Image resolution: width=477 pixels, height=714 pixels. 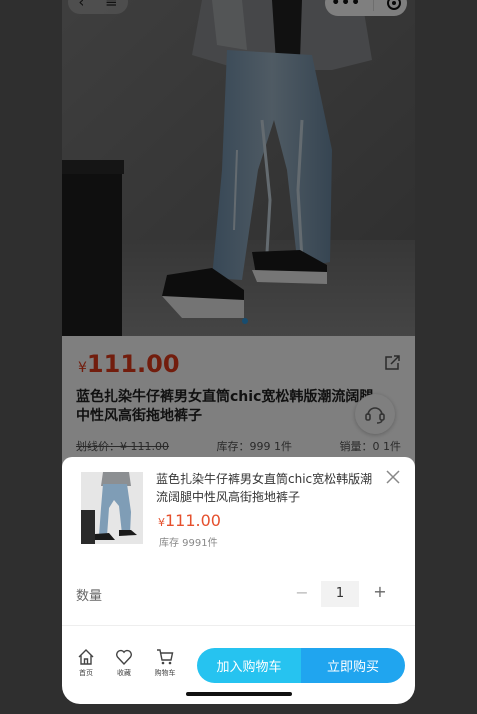 What do you see at coordinates (86, 657) in the screenshot?
I see `home-icon` at bounding box center [86, 657].